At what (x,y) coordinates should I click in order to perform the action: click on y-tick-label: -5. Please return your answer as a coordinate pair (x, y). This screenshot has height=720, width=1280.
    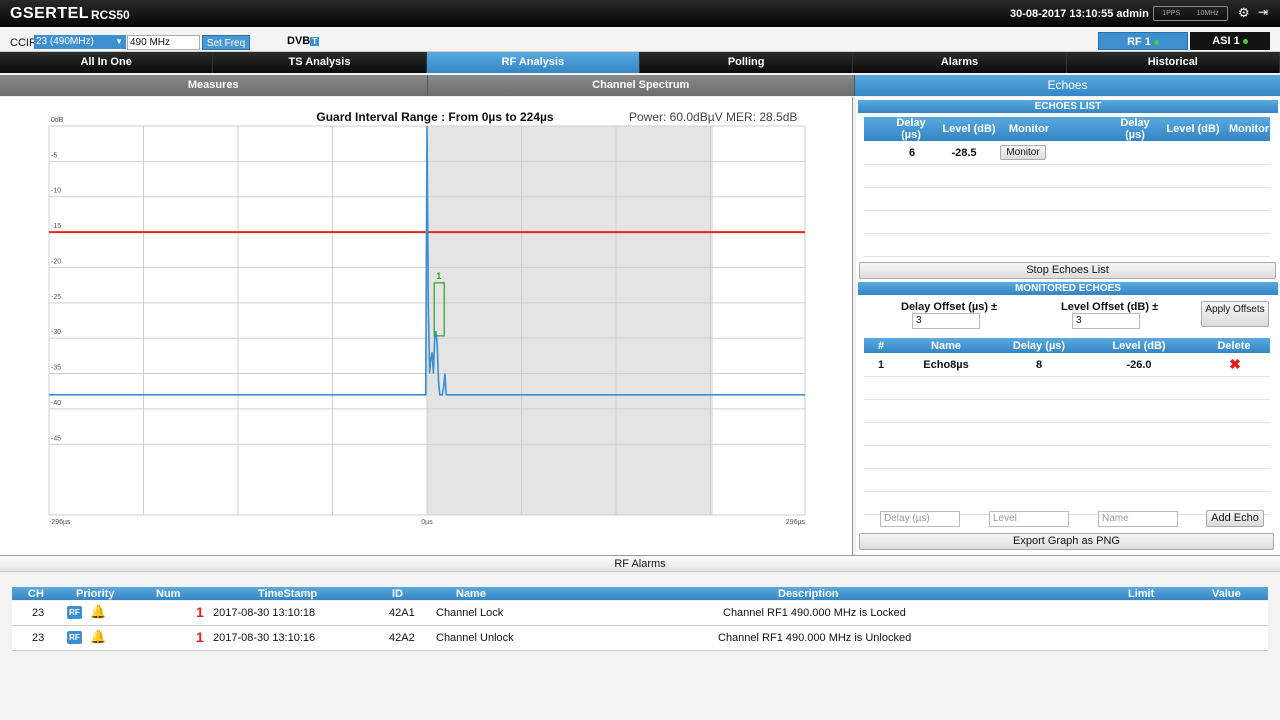
    Looking at the image, I should click on (54, 155).